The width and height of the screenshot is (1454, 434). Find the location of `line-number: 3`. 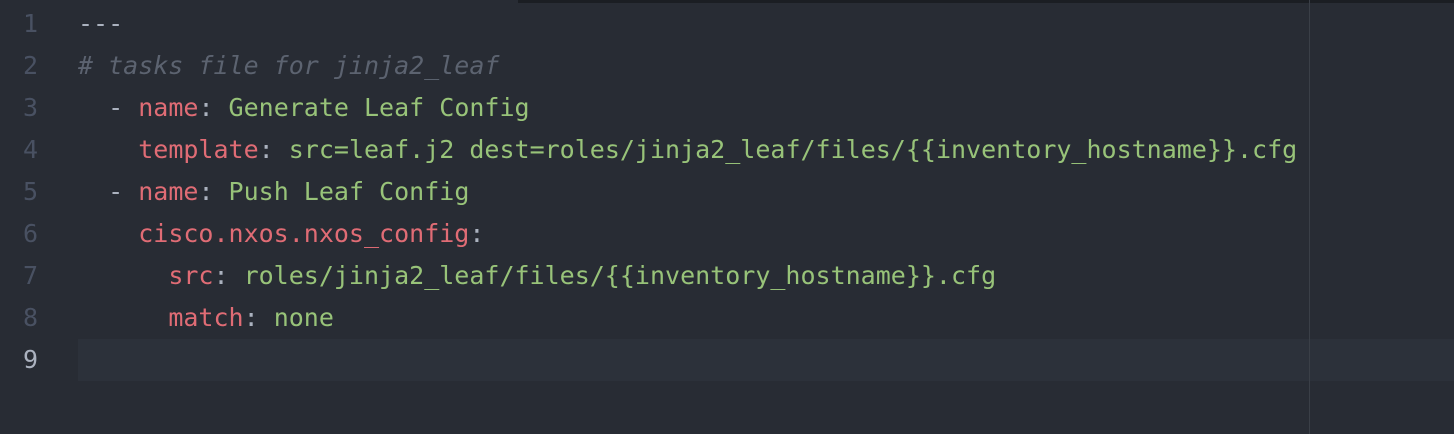

line-number: 3 is located at coordinates (30, 107).